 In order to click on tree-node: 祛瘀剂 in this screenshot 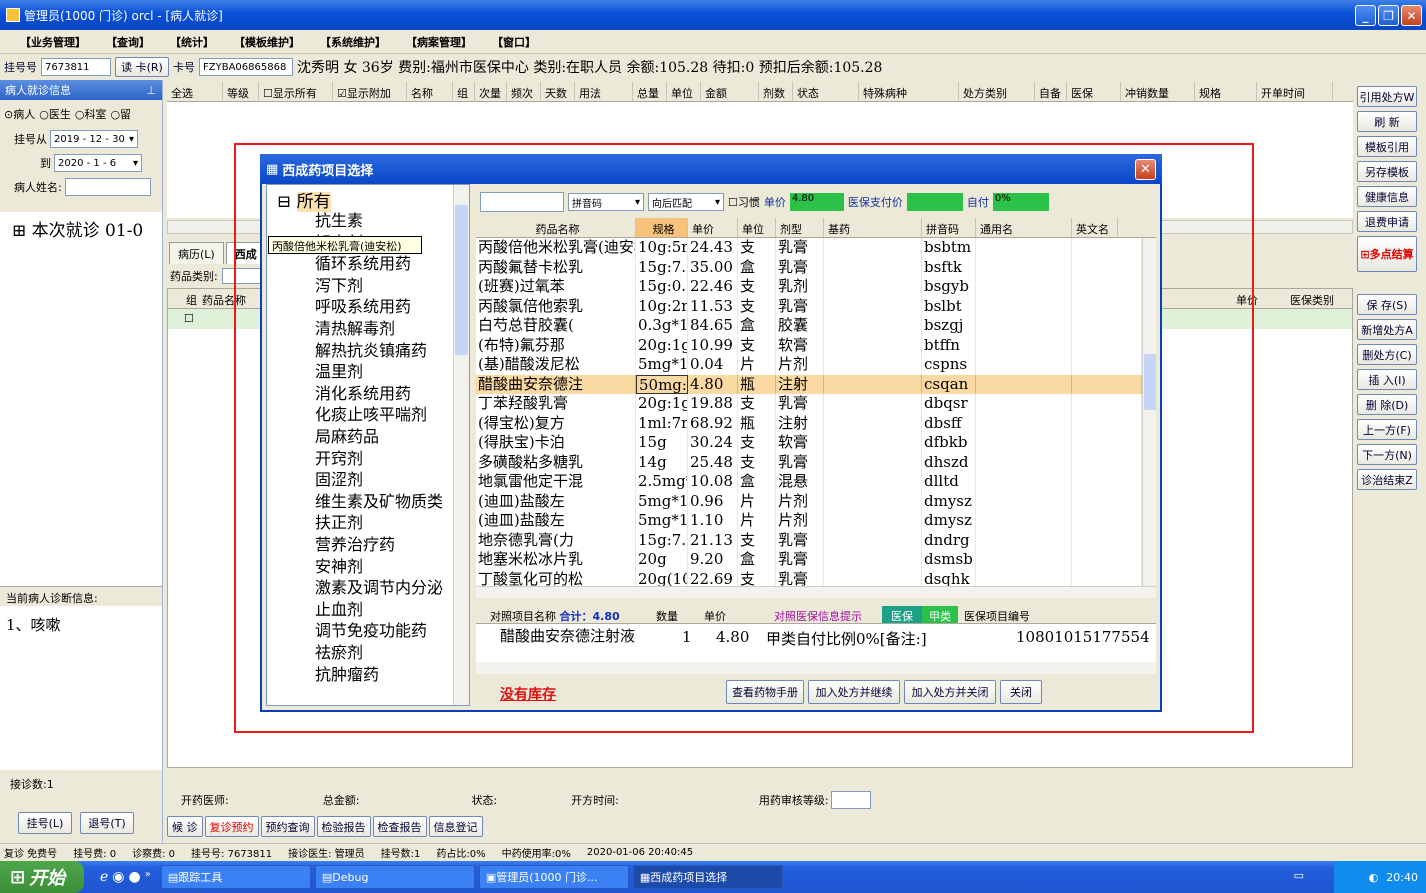, I will do `click(339, 651)`.